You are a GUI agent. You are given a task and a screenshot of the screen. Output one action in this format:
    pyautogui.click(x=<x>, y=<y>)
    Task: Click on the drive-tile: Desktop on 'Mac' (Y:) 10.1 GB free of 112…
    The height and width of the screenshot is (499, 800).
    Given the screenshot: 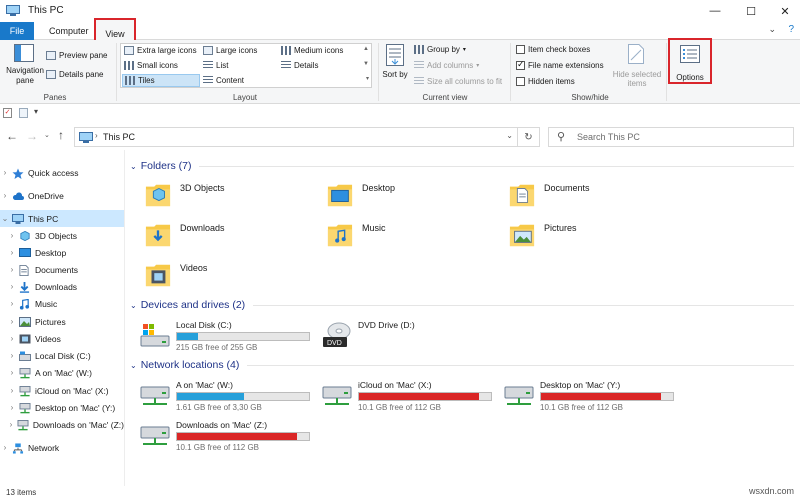 What is the action you would take?
    pyautogui.click(x=594, y=396)
    